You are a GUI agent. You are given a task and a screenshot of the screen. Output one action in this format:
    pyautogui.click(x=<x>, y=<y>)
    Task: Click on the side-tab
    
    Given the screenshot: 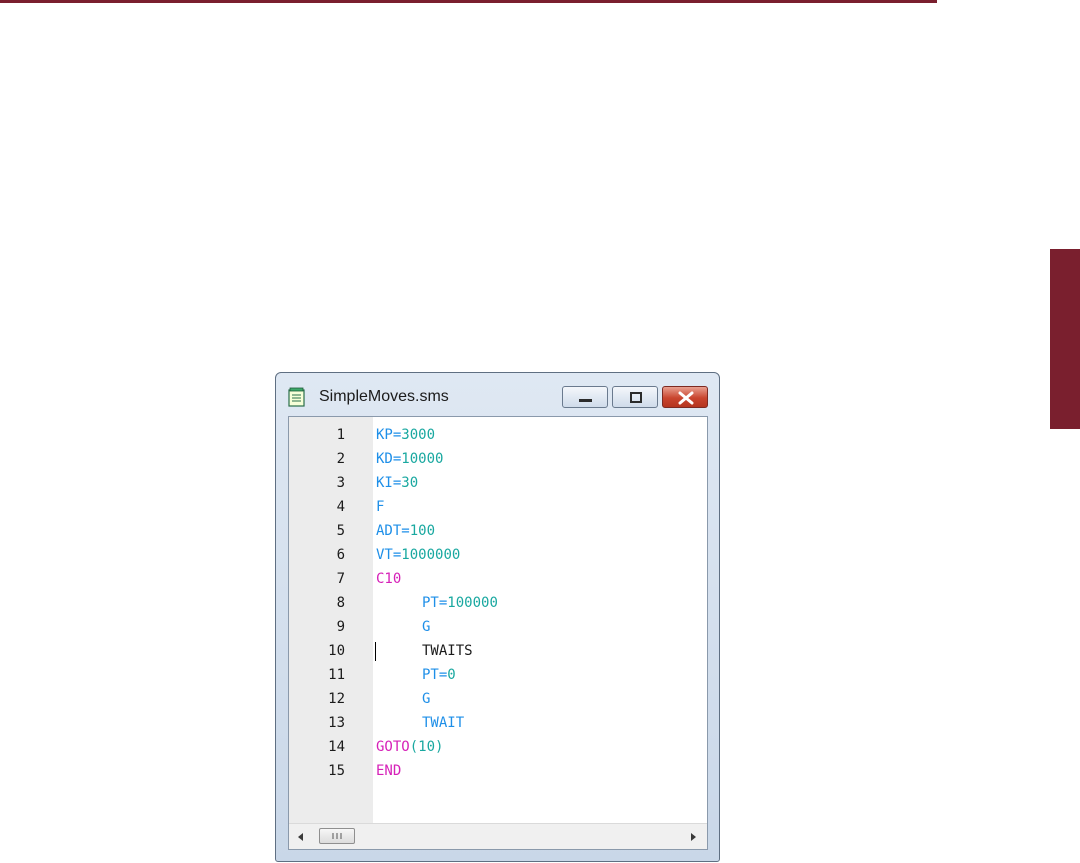 What is the action you would take?
    pyautogui.click(x=1065, y=339)
    